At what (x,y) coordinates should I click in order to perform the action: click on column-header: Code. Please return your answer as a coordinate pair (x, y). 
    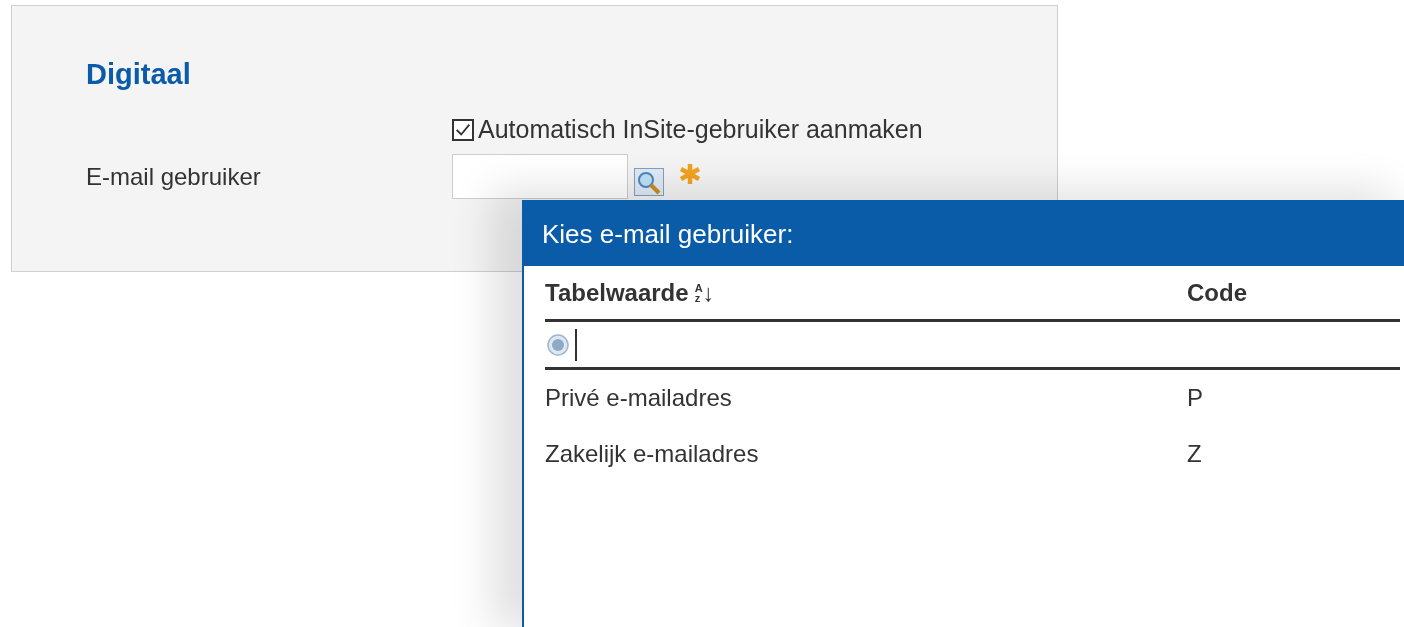
    Looking at the image, I should click on (1217, 292).